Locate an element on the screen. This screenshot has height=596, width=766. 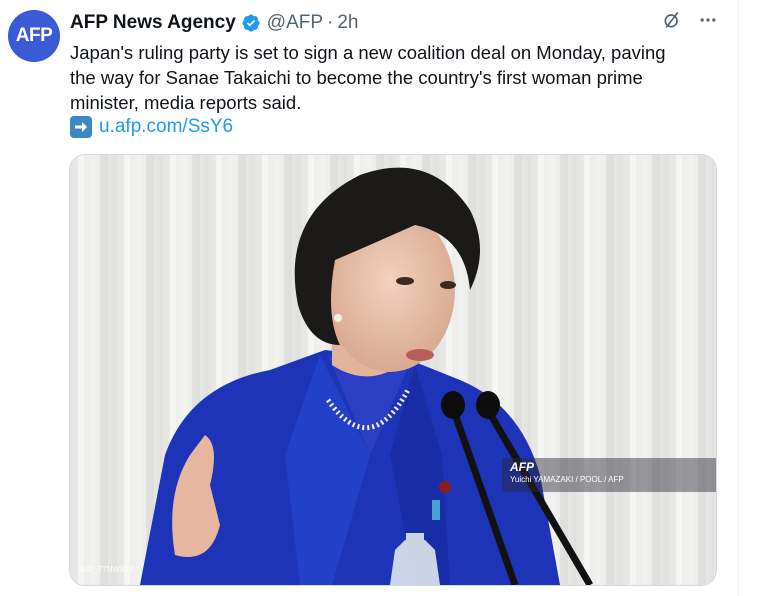
tweet-text-line: minister, media reports said. is located at coordinates (186, 102).